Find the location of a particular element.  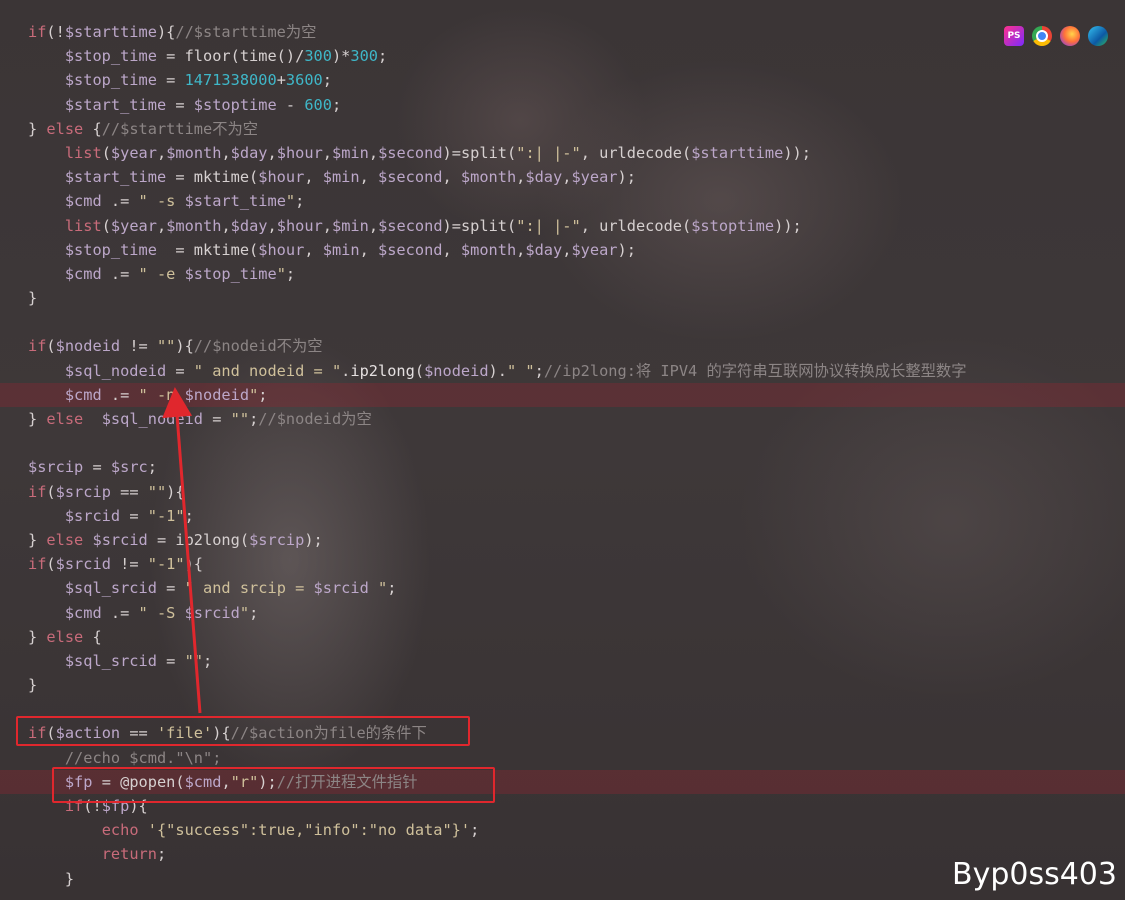

watermark: Byp0ss403 is located at coordinates (1034, 874).